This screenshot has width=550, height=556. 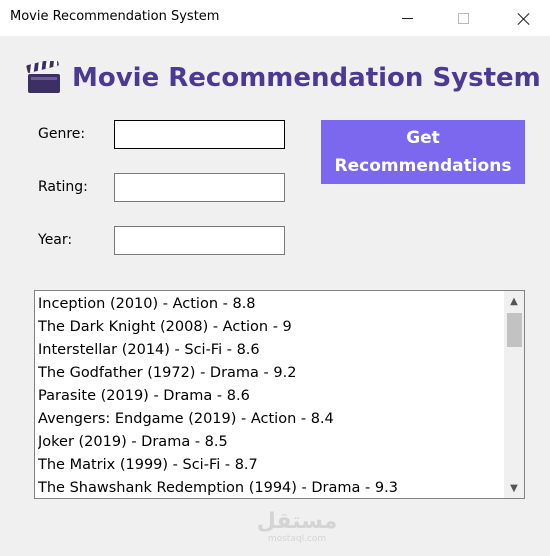 I want to click on minimize-icon, so click(x=407, y=18).